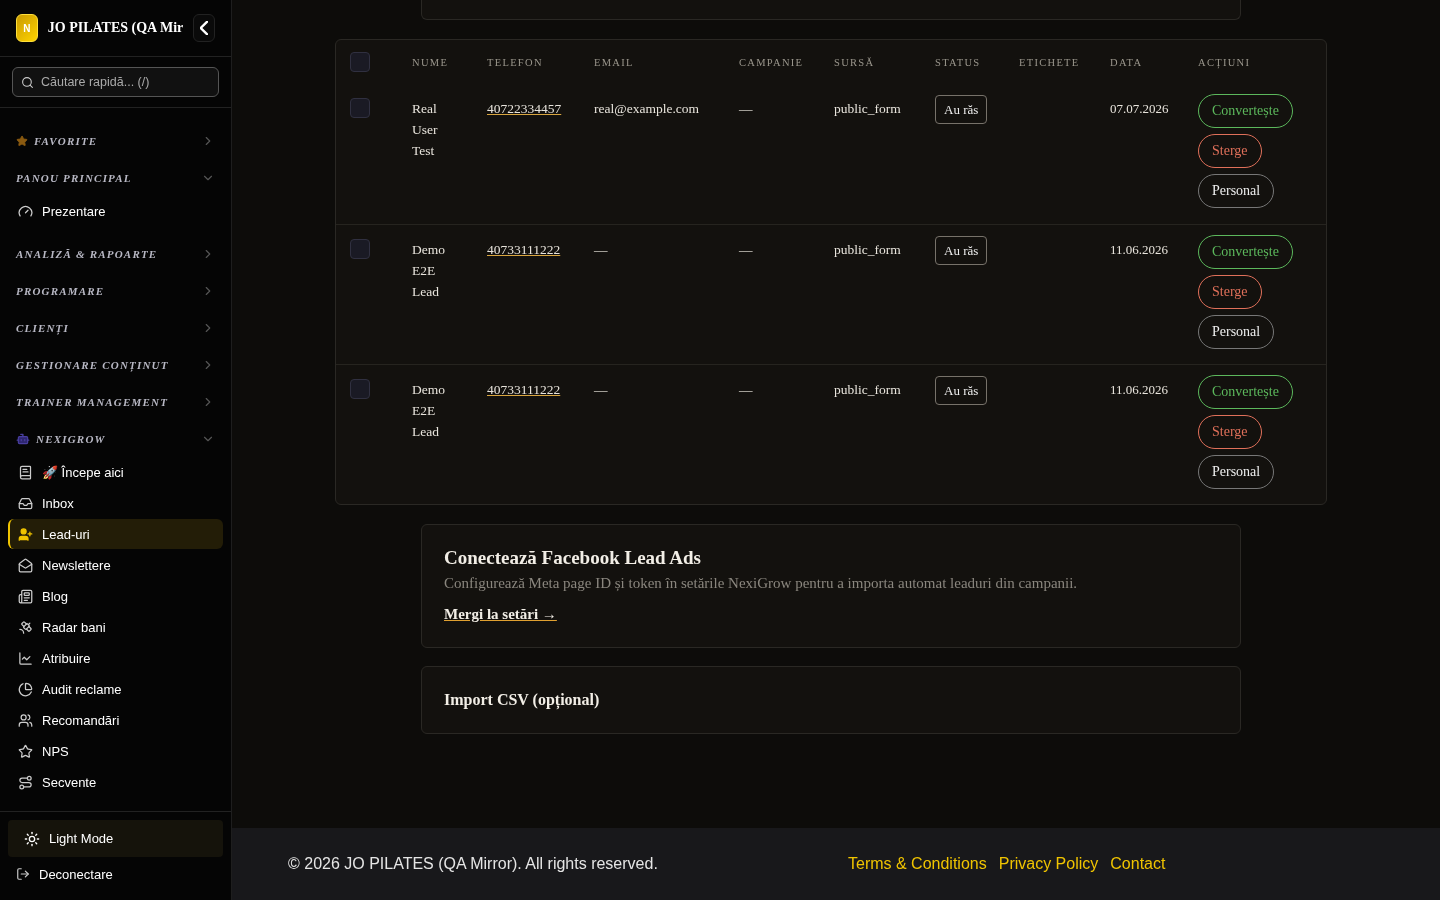 The width and height of the screenshot is (1440, 900). I want to click on nav-item: Radar bani, so click(115, 627).